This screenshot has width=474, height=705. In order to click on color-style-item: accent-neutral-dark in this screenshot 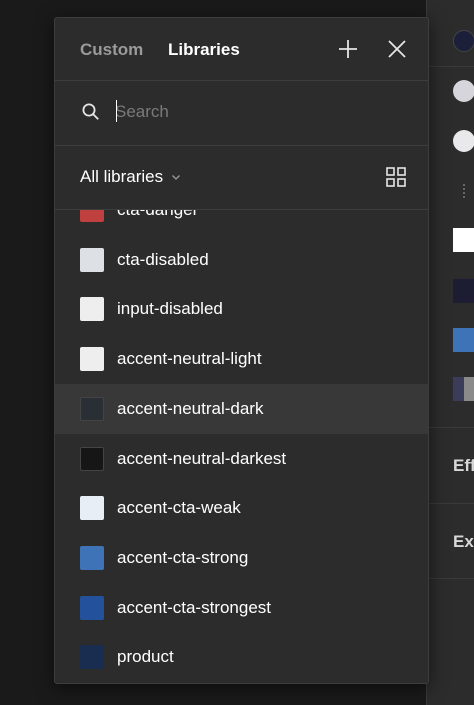, I will do `click(241, 408)`.